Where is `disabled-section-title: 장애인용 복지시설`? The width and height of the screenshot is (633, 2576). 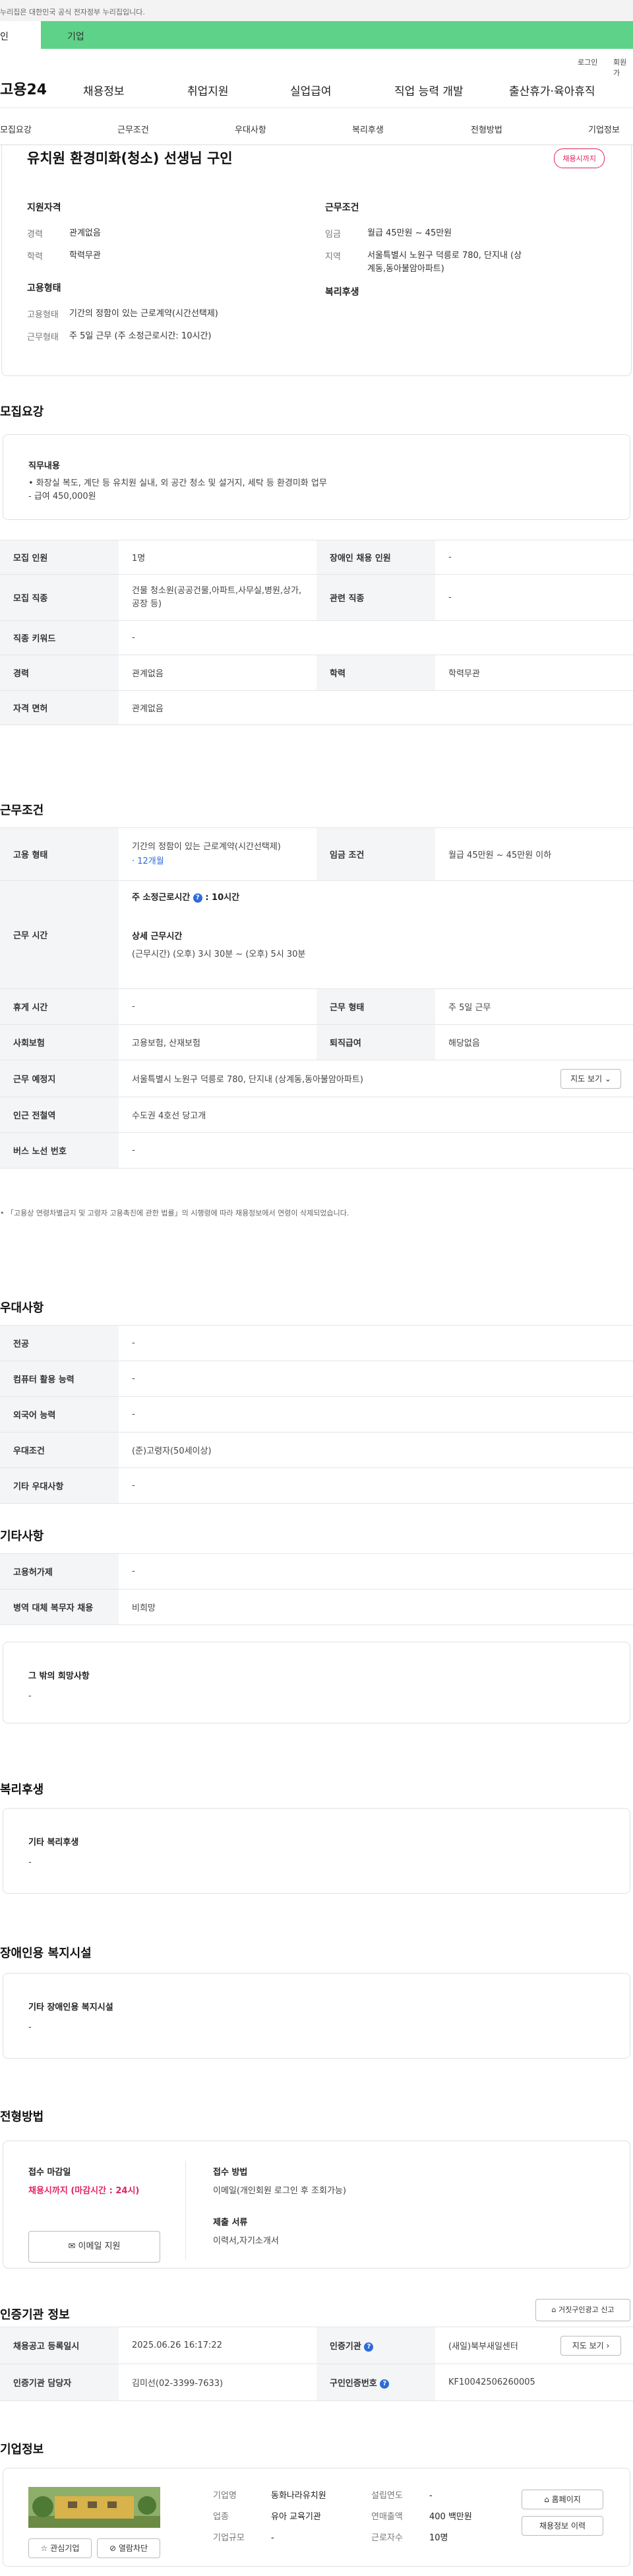
disabled-section-title: 장애인용 복지시설 is located at coordinates (46, 1953).